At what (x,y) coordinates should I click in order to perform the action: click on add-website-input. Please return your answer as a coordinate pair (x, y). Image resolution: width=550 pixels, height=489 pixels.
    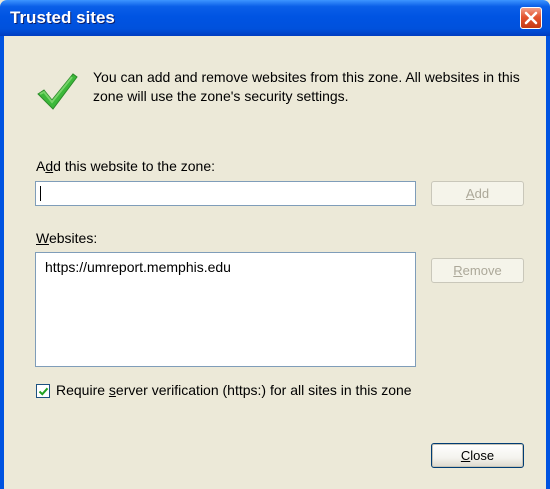
    Looking at the image, I should click on (225, 193).